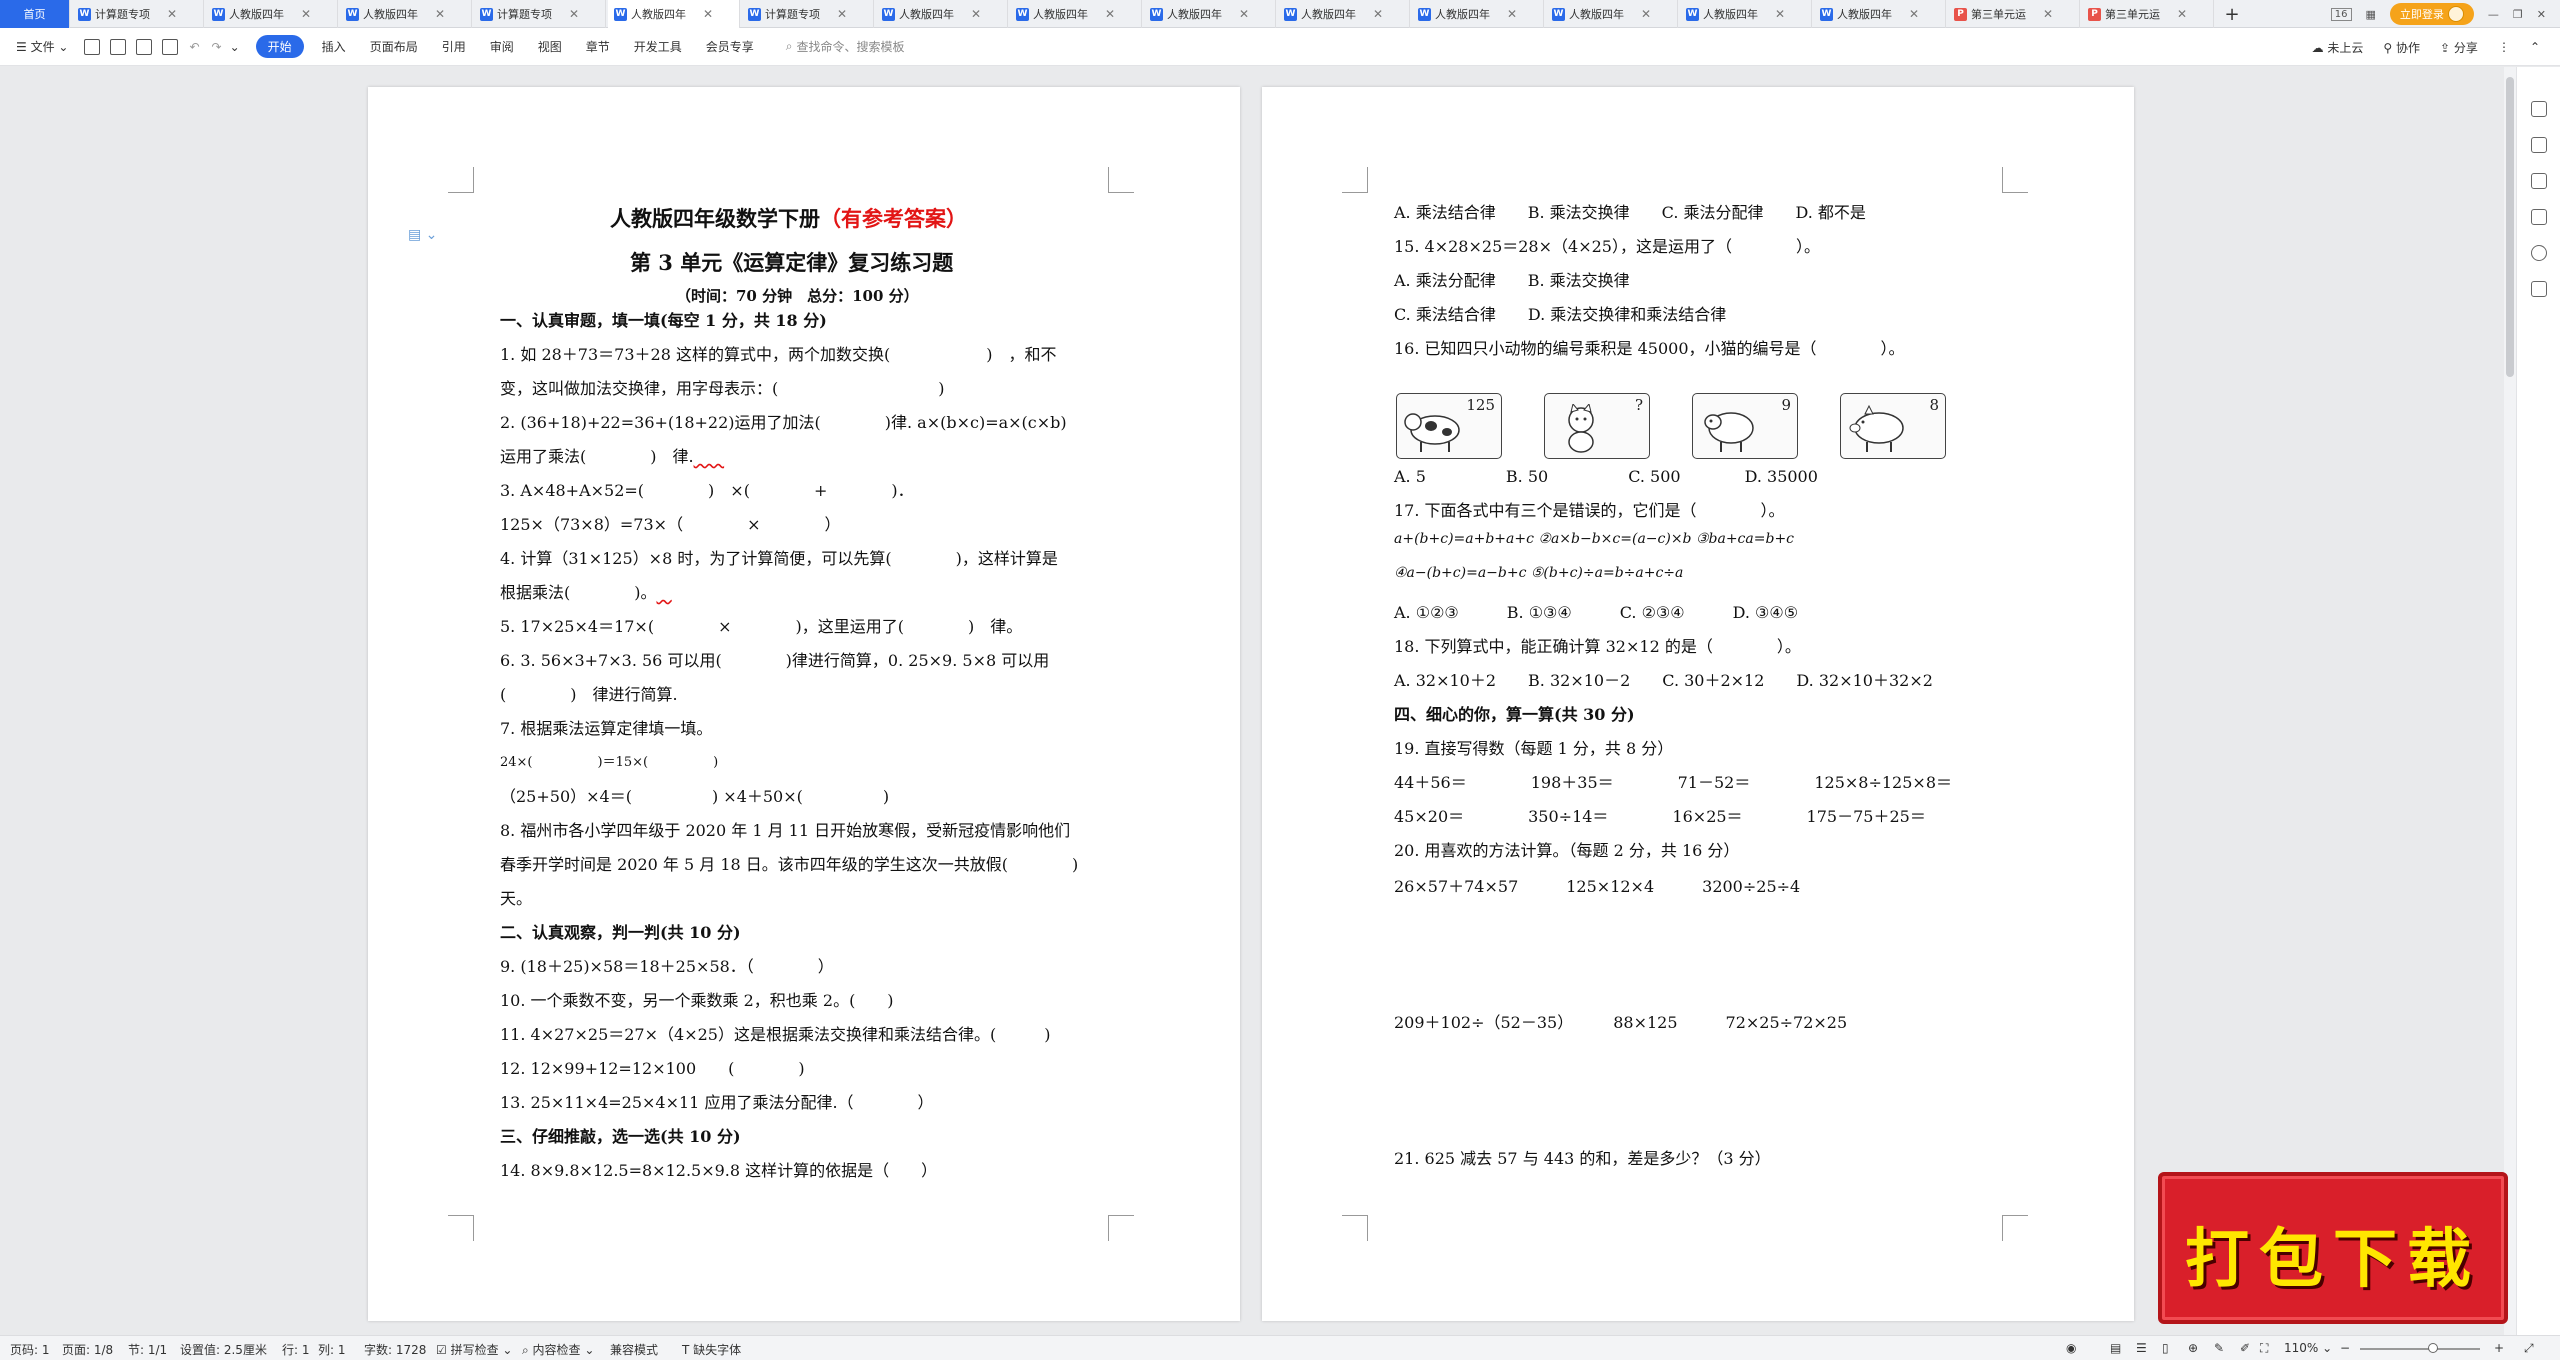 This screenshot has height=1360, width=2560. What do you see at coordinates (2401, 47) in the screenshot?
I see `collaborate-button: ⚲ 协作` at bounding box center [2401, 47].